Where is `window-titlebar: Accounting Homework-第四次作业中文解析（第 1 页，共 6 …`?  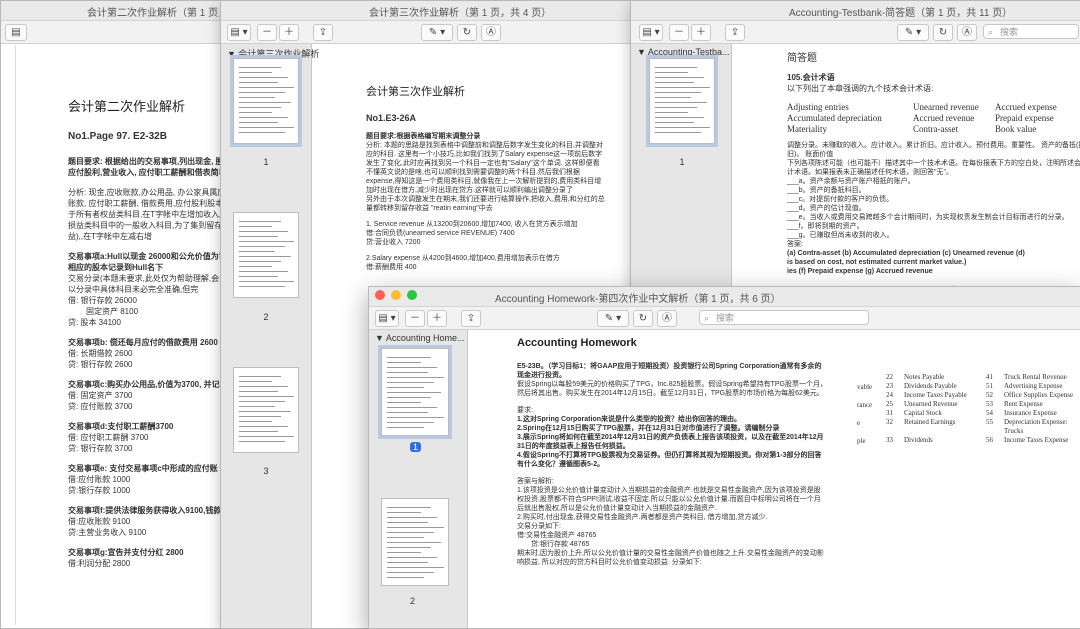
window-titlebar: Accounting Homework-第四次作业中文解析（第 1 页，共 6 … is located at coordinates (724, 297).